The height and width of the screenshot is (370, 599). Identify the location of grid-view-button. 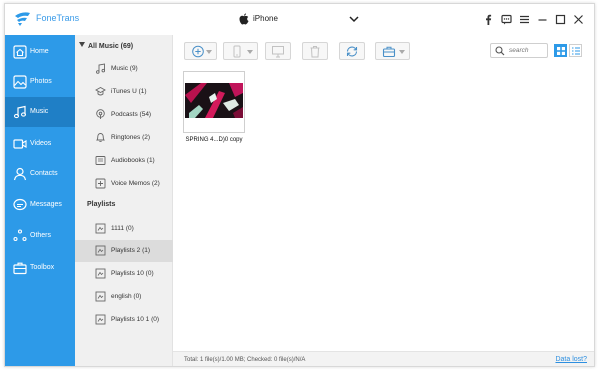
(560, 50).